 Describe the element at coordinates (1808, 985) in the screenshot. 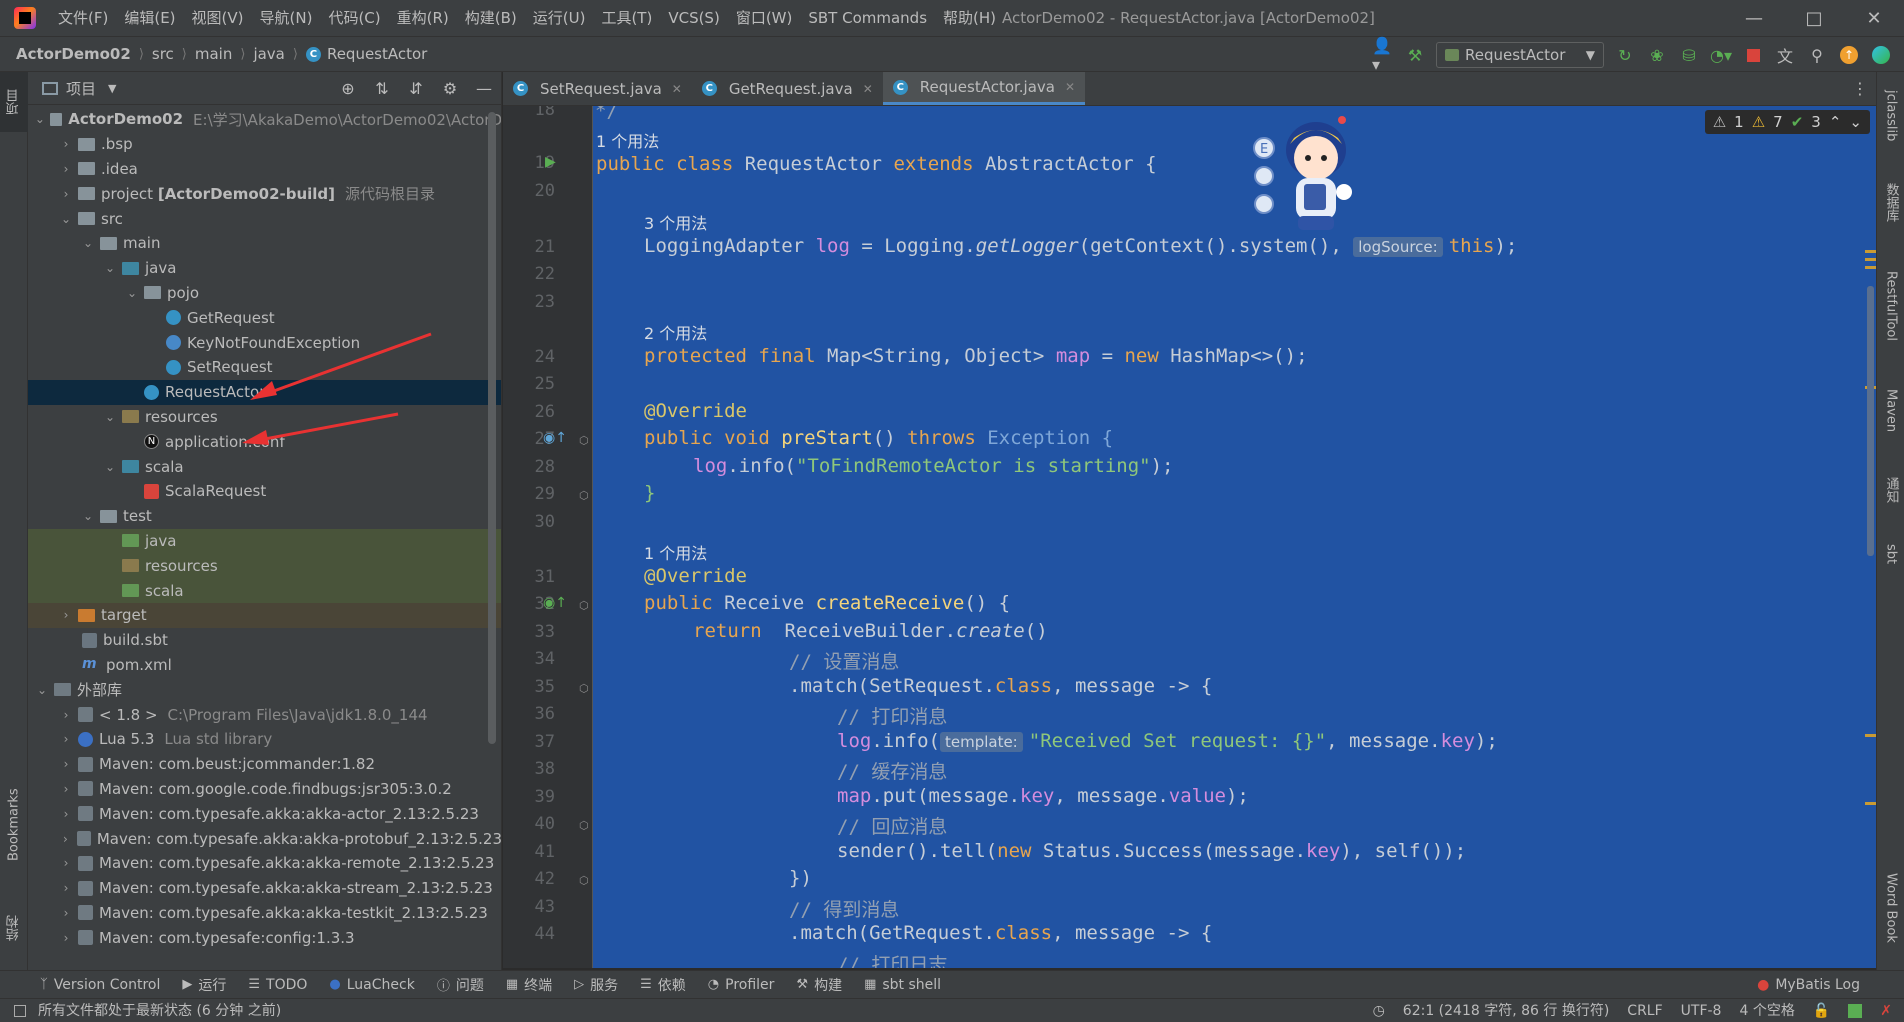

I see `mybatis-log-tool-button: ● MyBatis Log` at that location.